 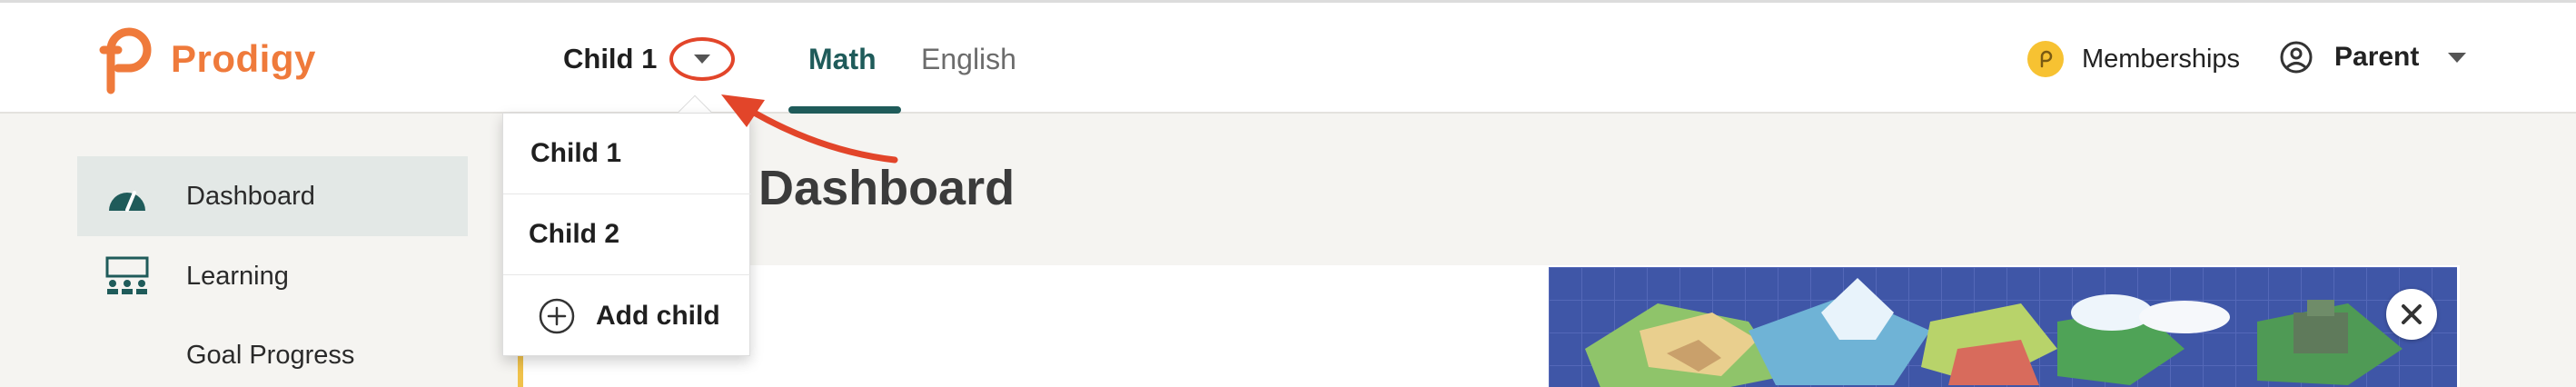 I want to click on close-banner-button, so click(x=2411, y=314).